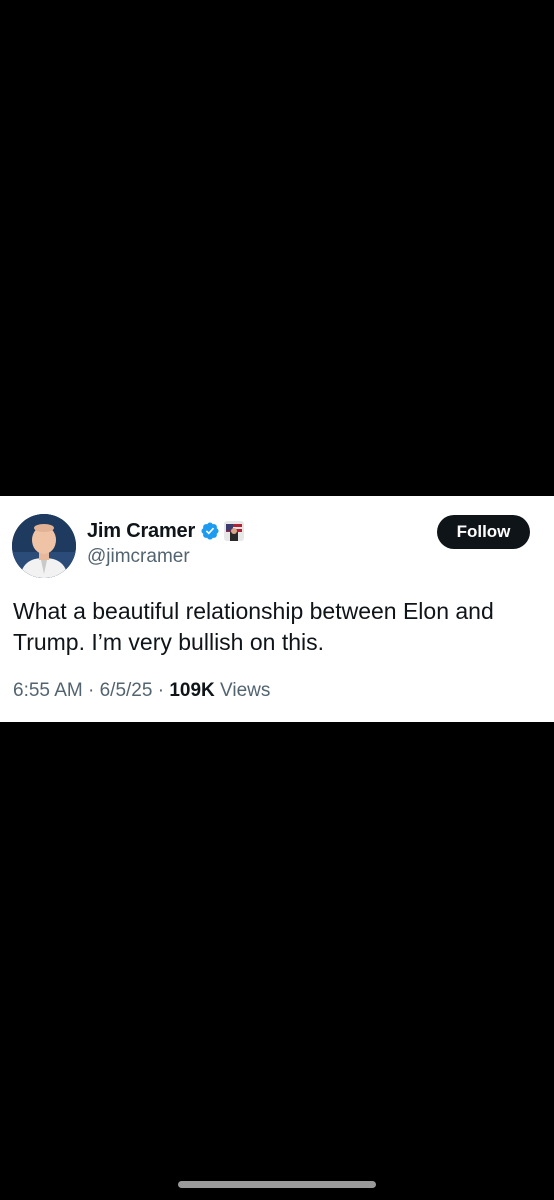  Describe the element at coordinates (126, 690) in the screenshot. I see `tweet-date: 6/5/25` at that location.